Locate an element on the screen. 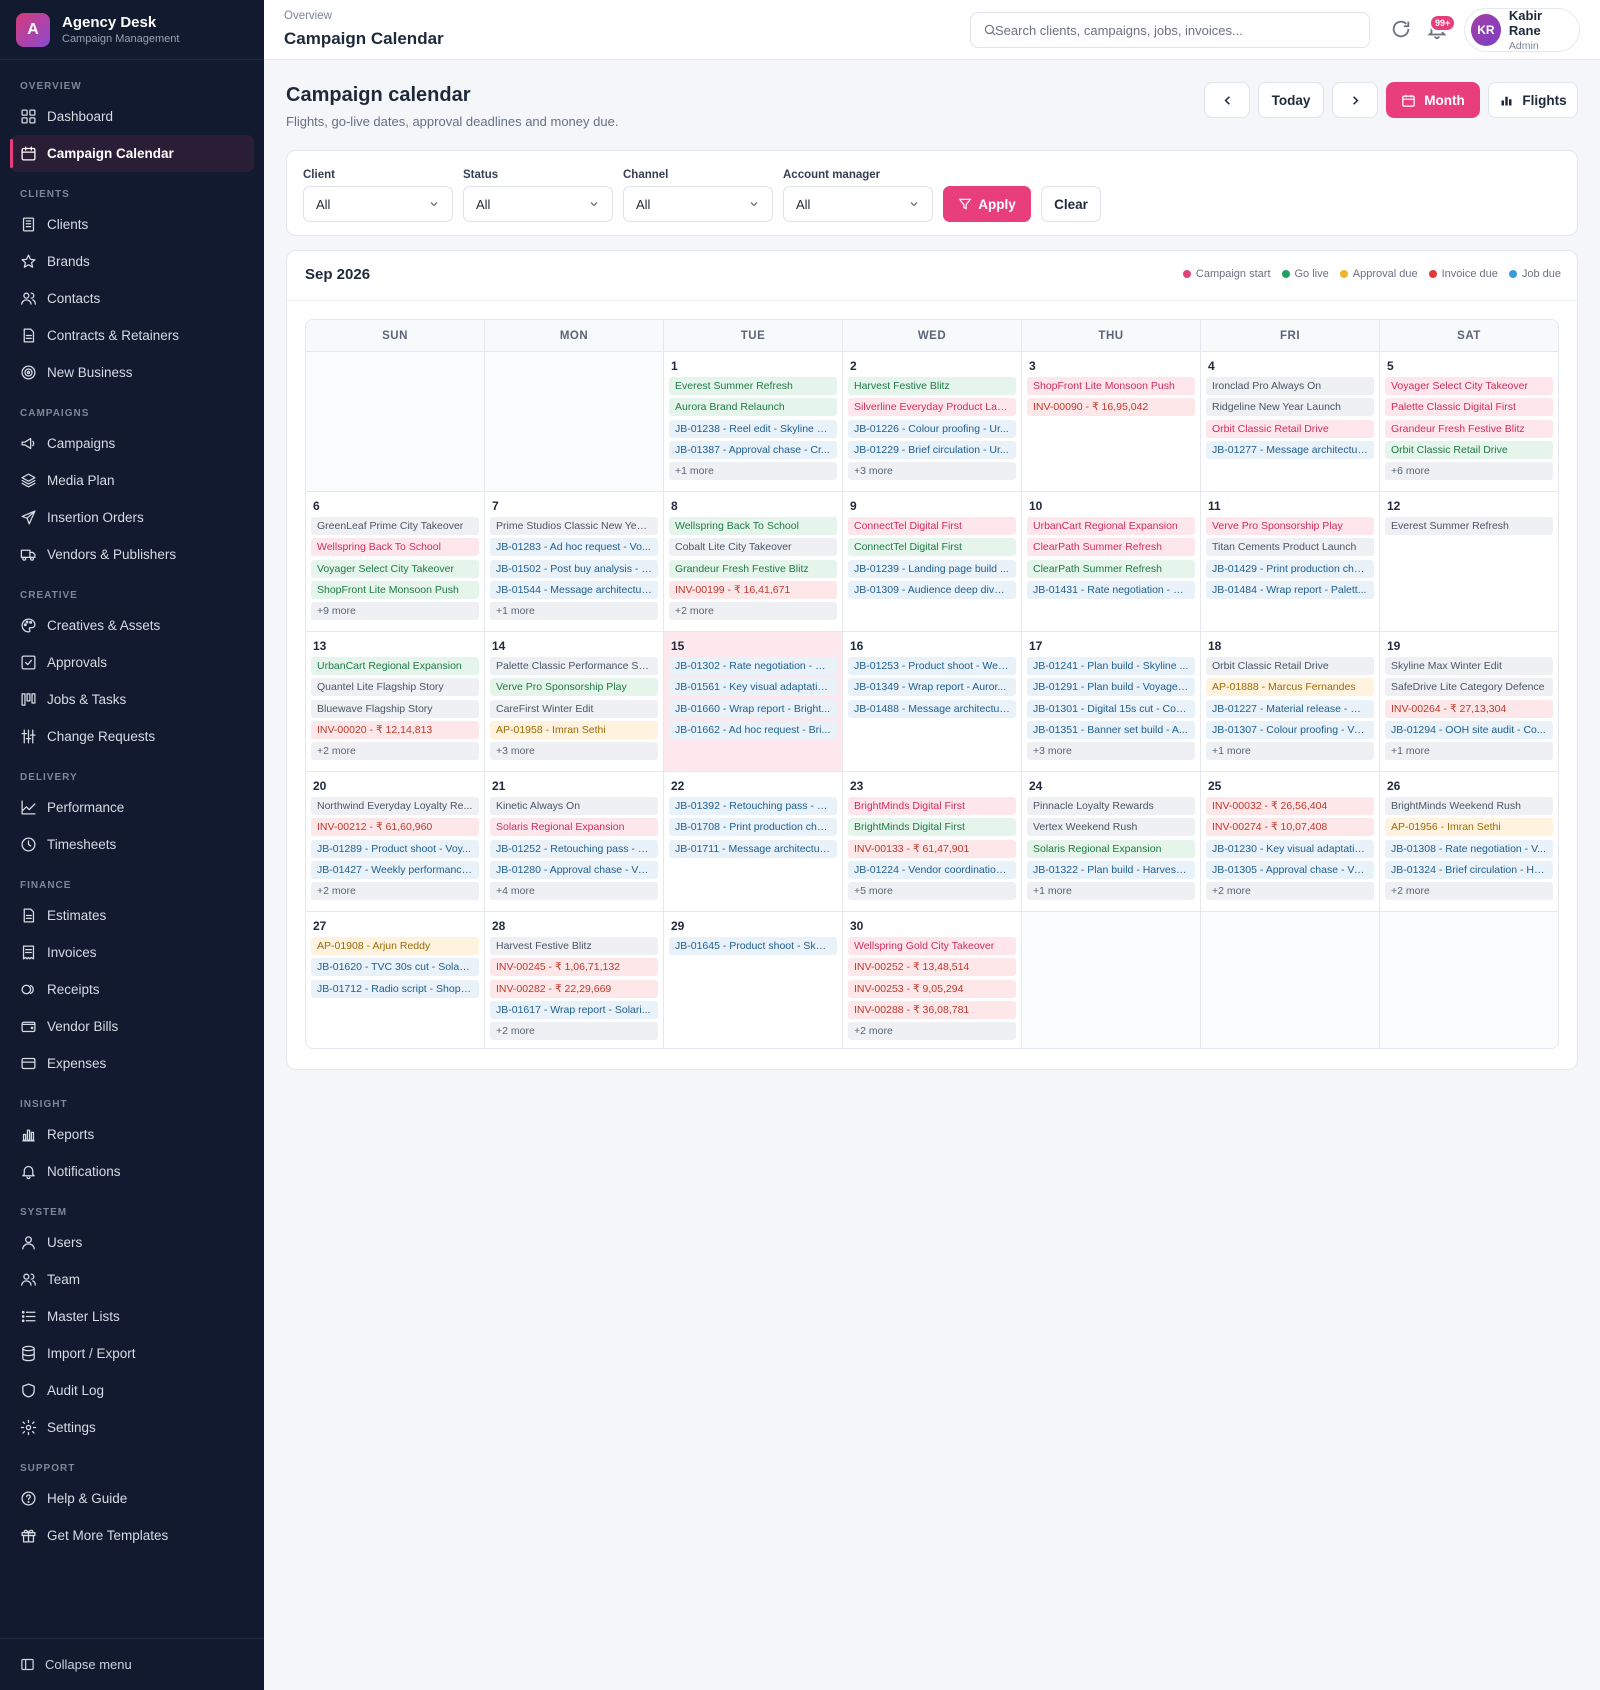  campaign-start-event: Grandeur Fresh Festive Blitz is located at coordinates (1469, 428).